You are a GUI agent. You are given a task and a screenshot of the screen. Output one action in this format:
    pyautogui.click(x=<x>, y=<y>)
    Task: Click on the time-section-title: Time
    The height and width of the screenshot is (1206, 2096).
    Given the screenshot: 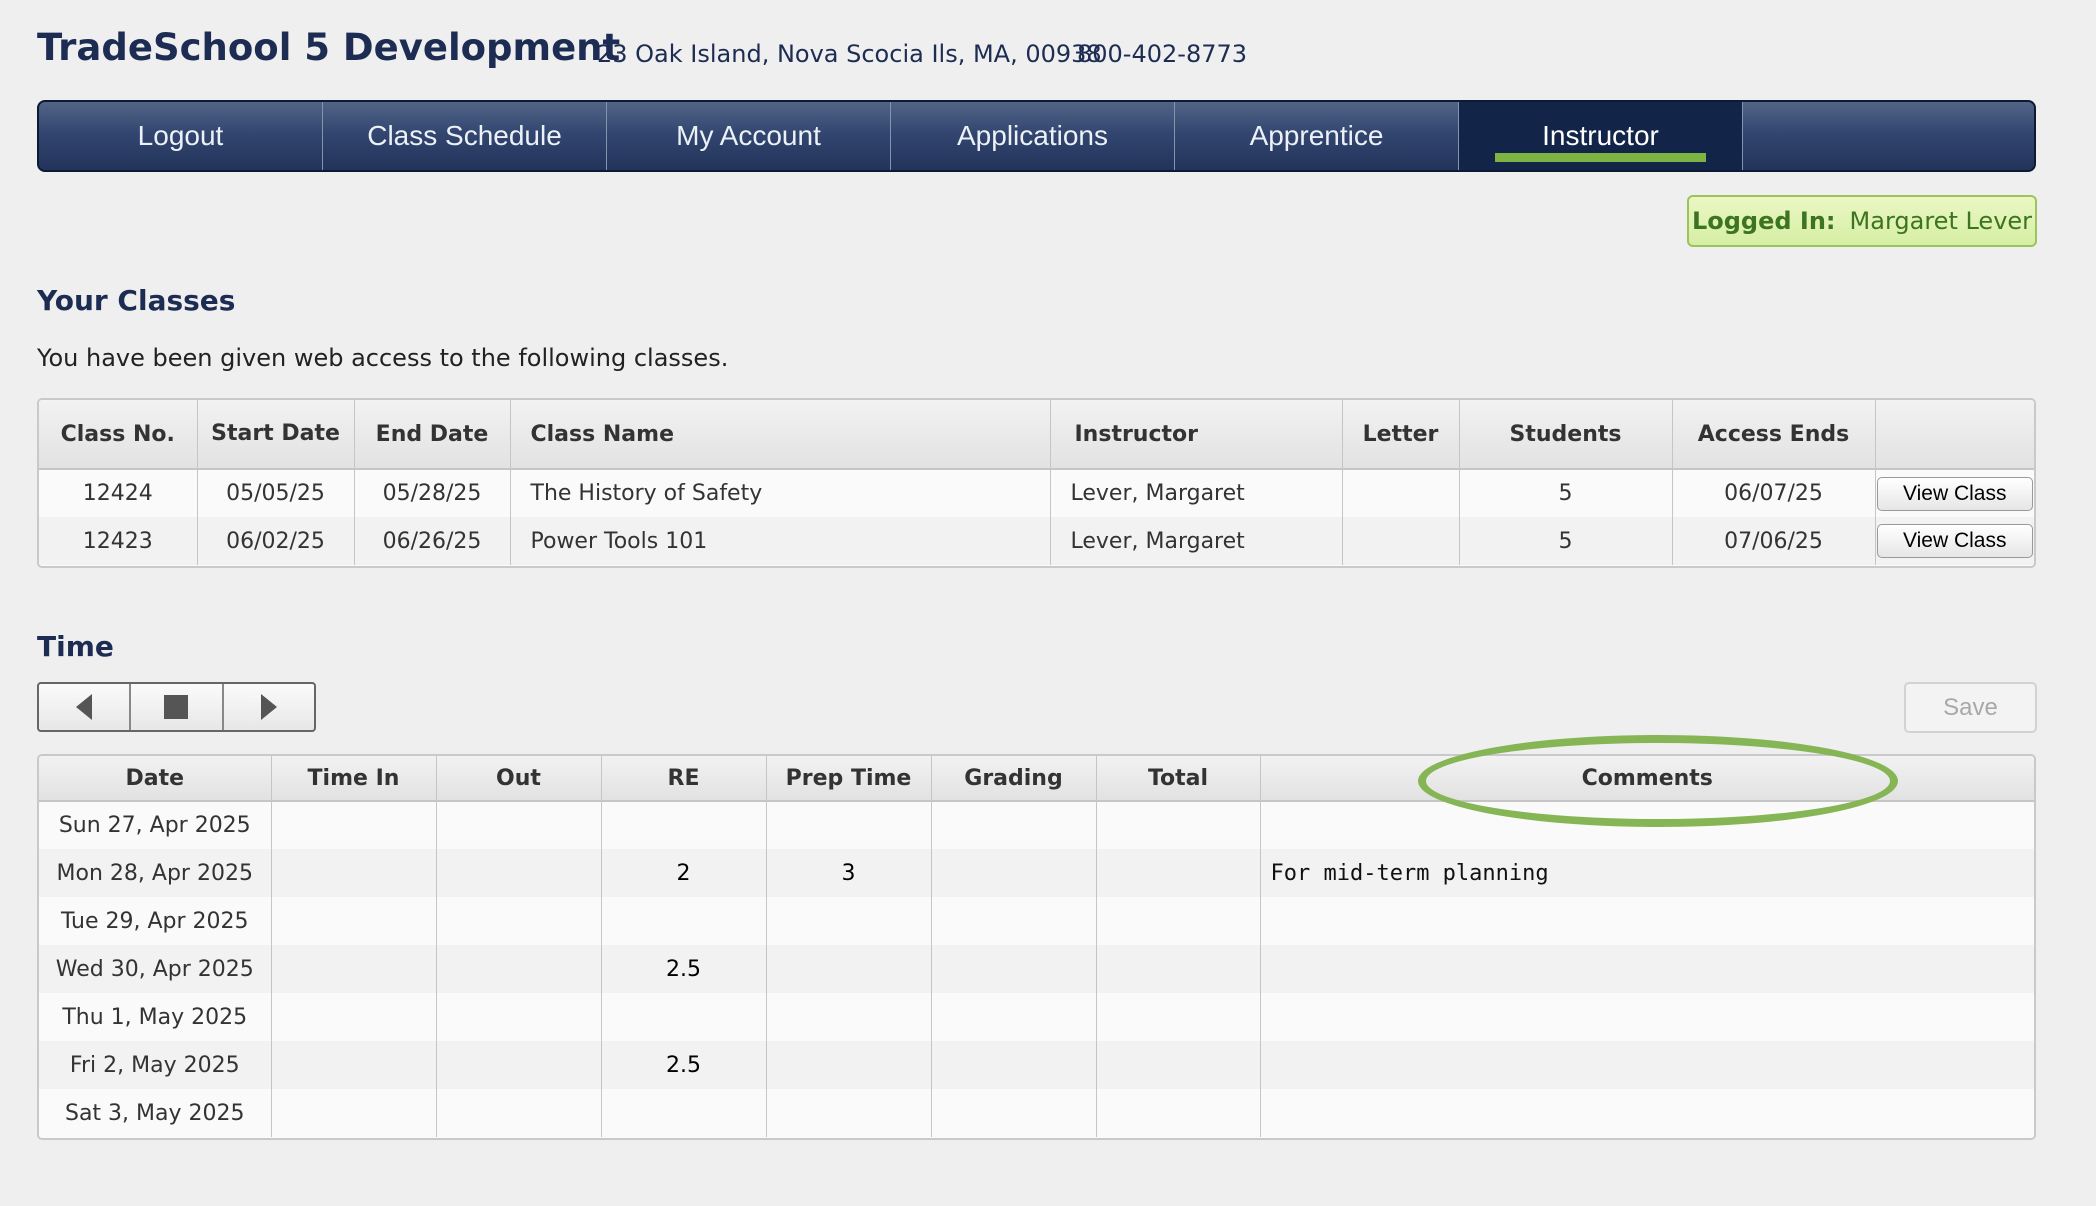 What is the action you would take?
    pyautogui.click(x=75, y=646)
    